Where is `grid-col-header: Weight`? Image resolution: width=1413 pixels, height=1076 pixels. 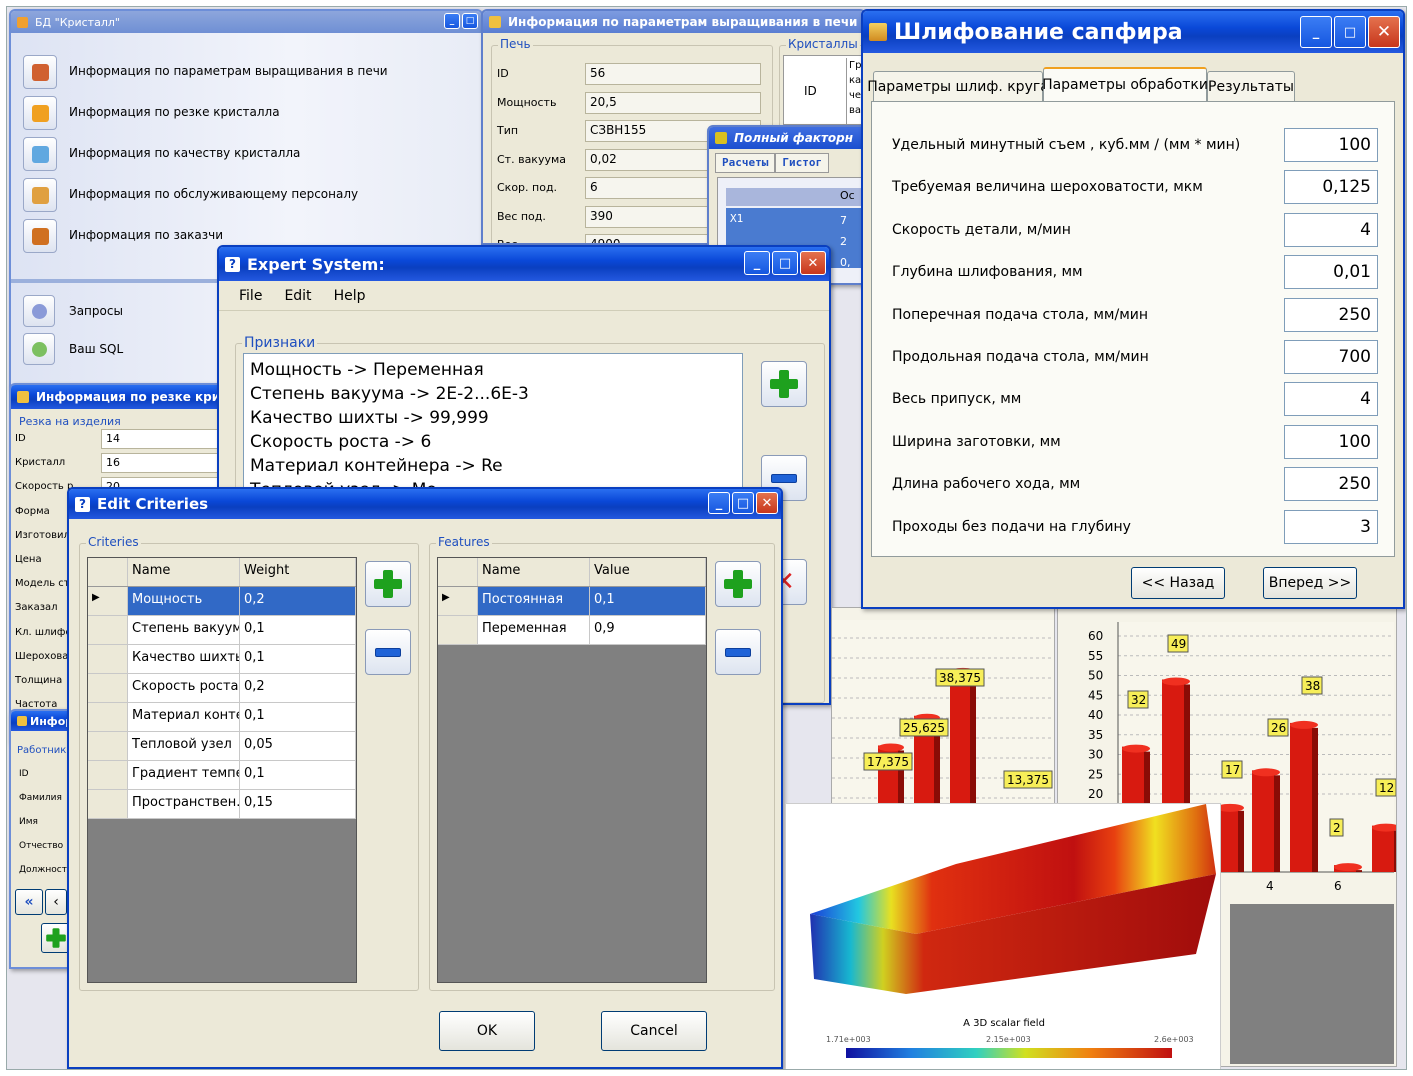 grid-col-header: Weight is located at coordinates (298, 572).